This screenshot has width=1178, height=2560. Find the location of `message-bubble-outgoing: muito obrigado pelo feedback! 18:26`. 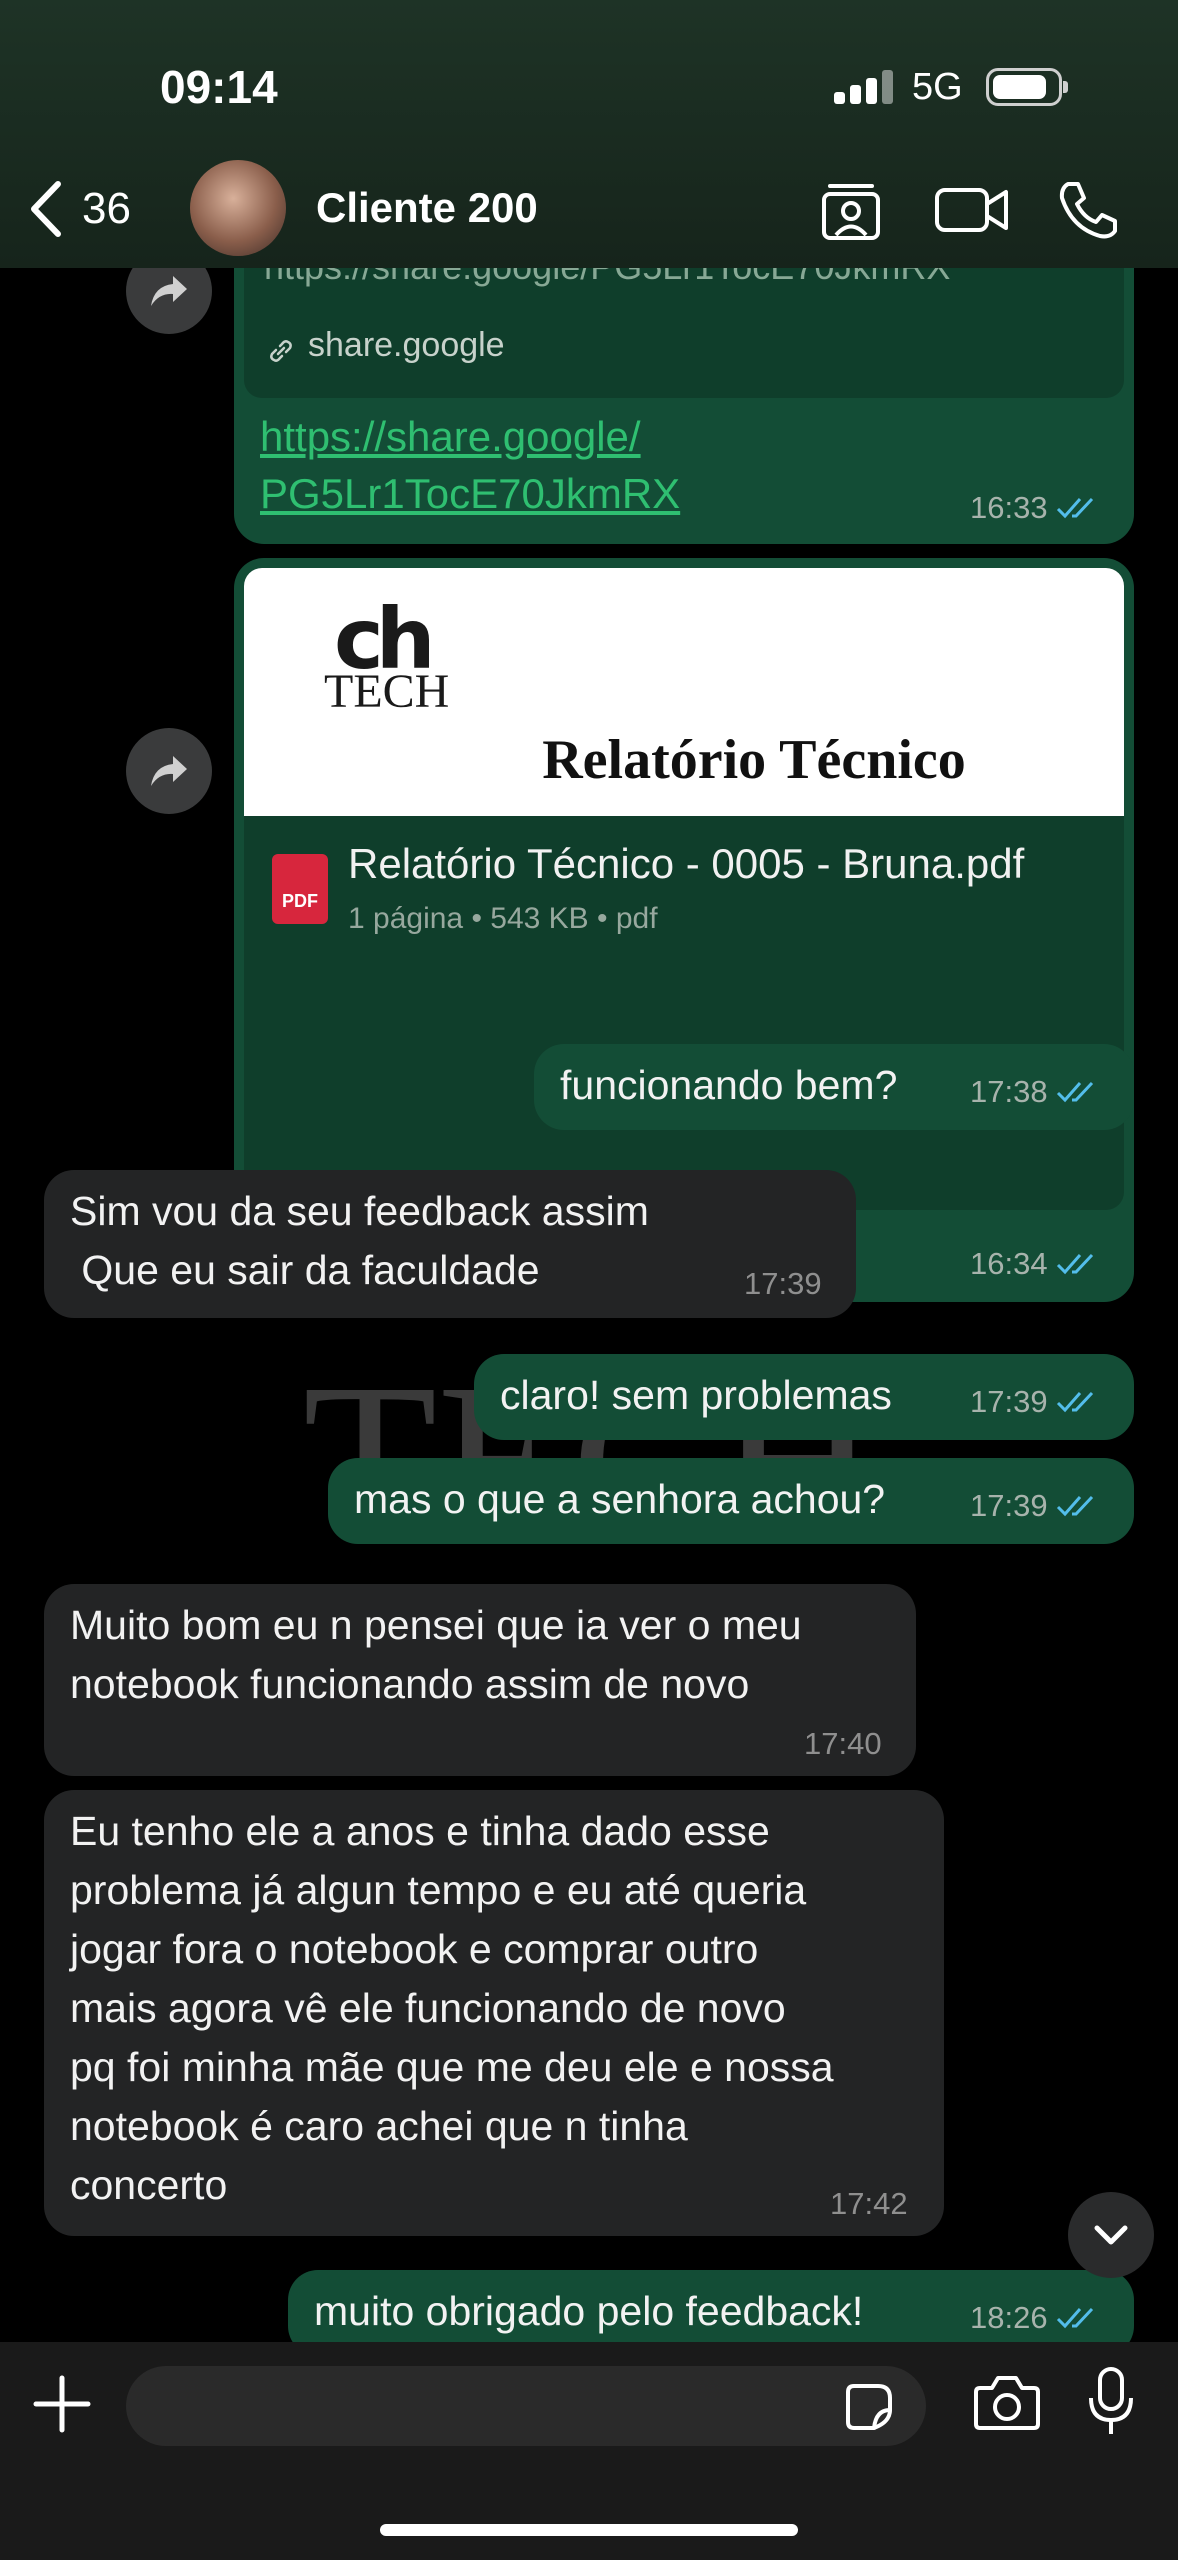

message-bubble-outgoing: muito obrigado pelo feedback! 18:26 is located at coordinates (711, 2306).